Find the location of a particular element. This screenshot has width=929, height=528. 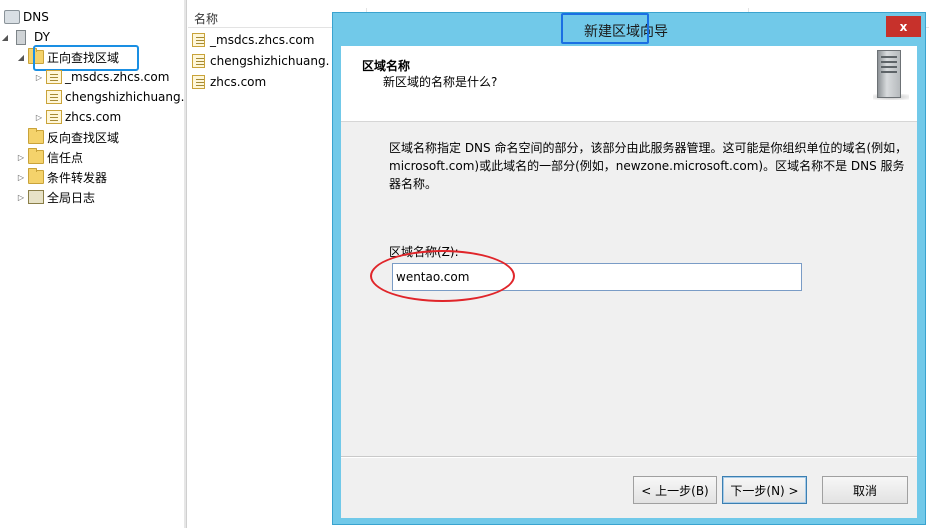

tree-item-server: ◢ DY is located at coordinates (25, 37).